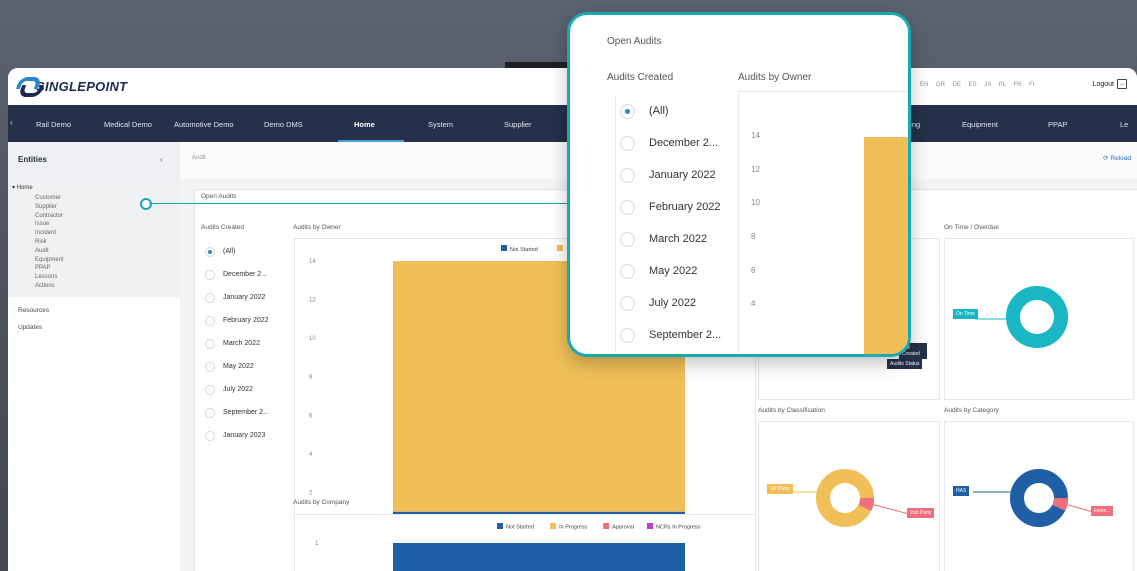  Describe the element at coordinates (775, 77) in the screenshot. I see `zoom-audits-by-owner-label: Audits by Owner` at that location.